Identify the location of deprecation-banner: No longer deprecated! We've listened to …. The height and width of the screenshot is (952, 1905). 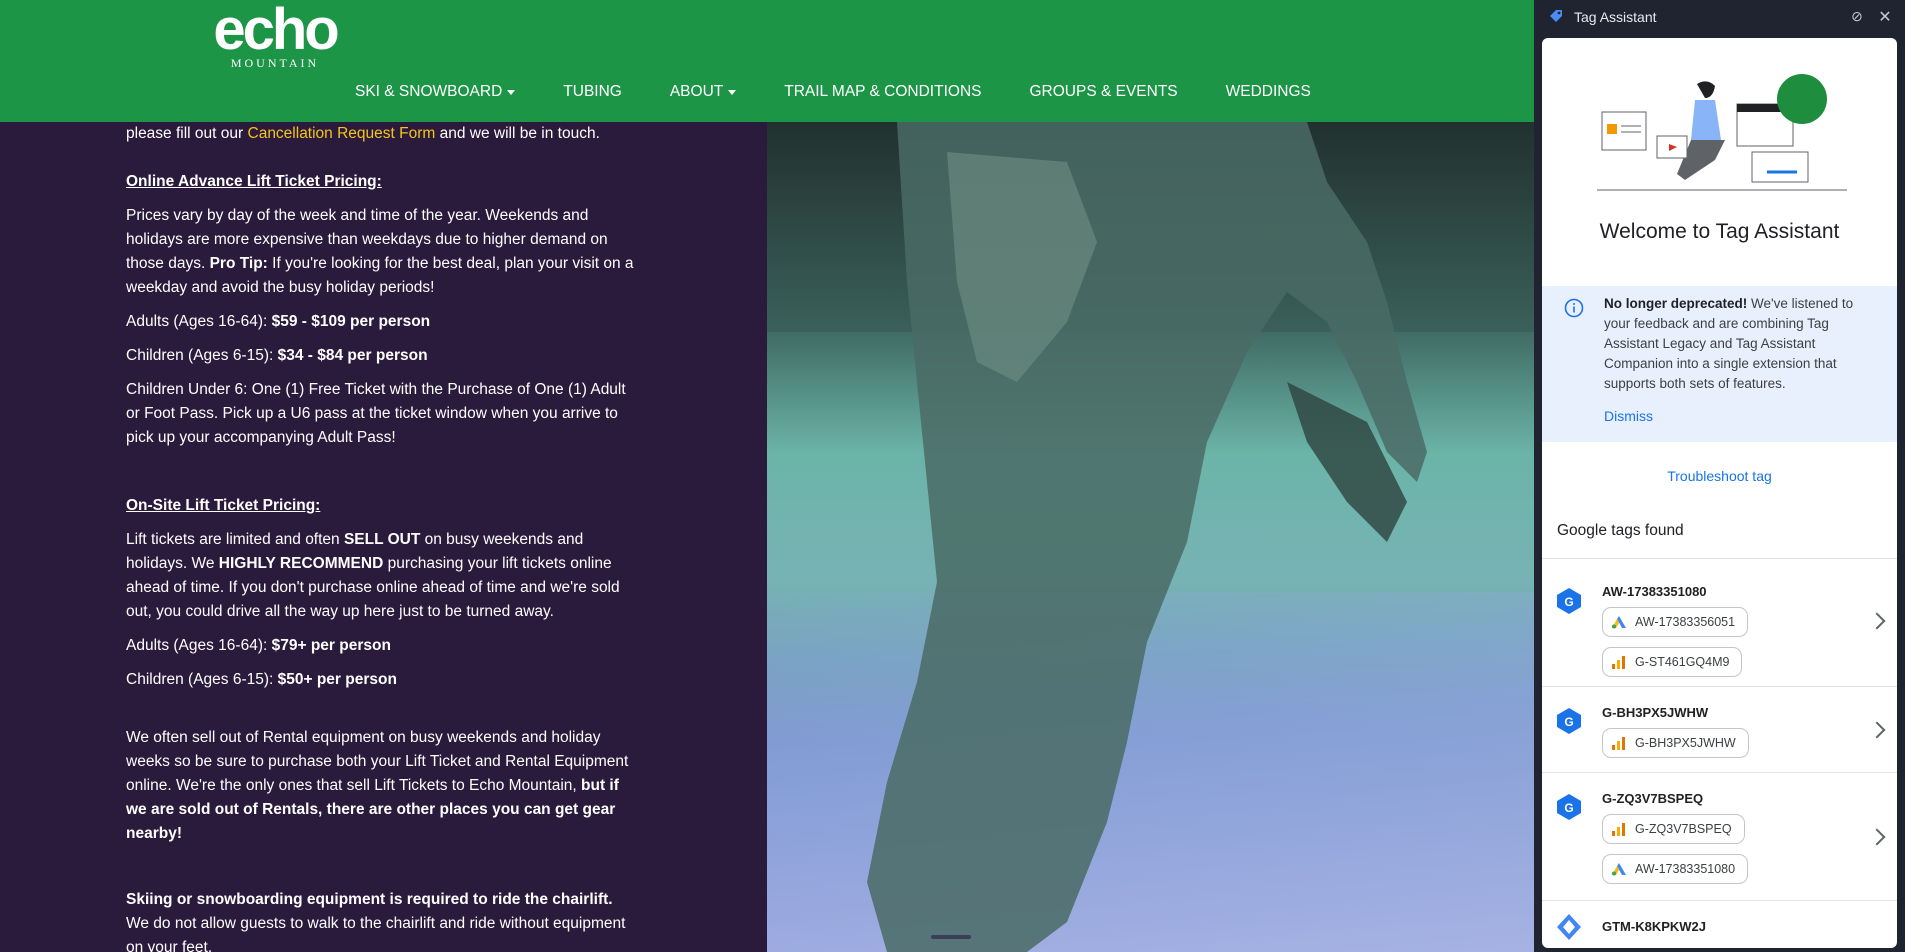
(1719, 364).